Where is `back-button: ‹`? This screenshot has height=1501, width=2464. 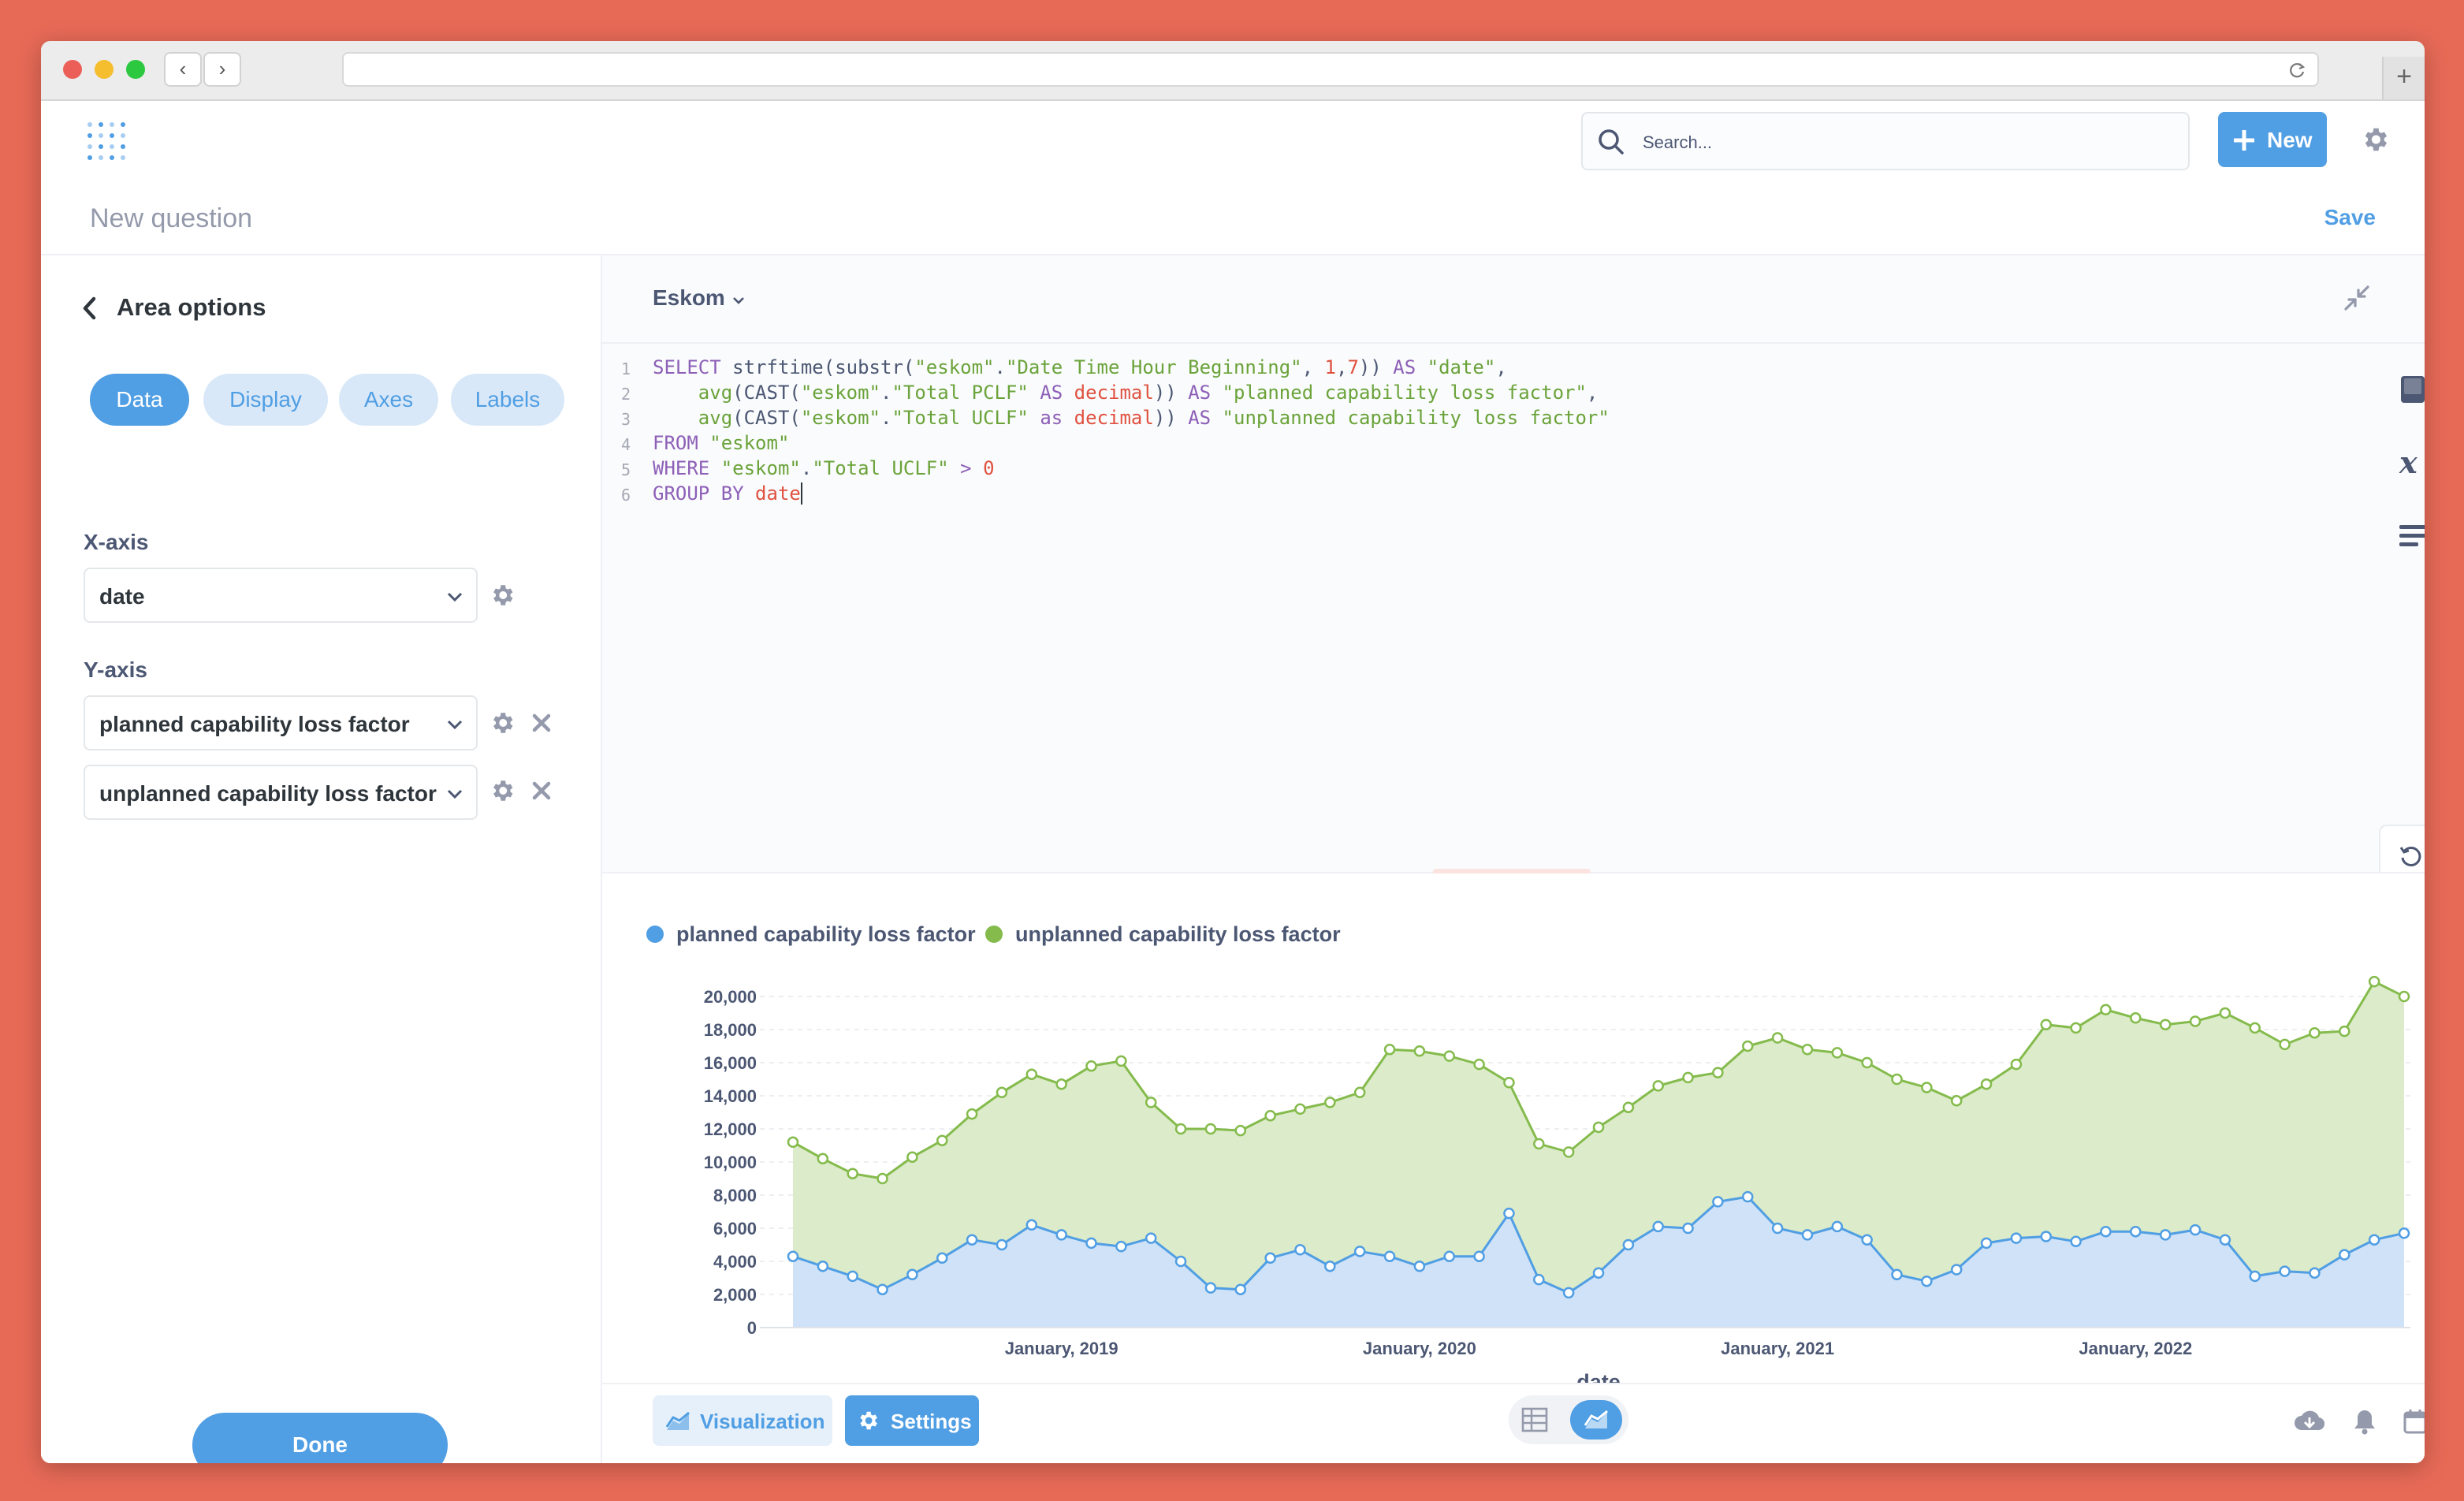
back-button: ‹ is located at coordinates (183, 69).